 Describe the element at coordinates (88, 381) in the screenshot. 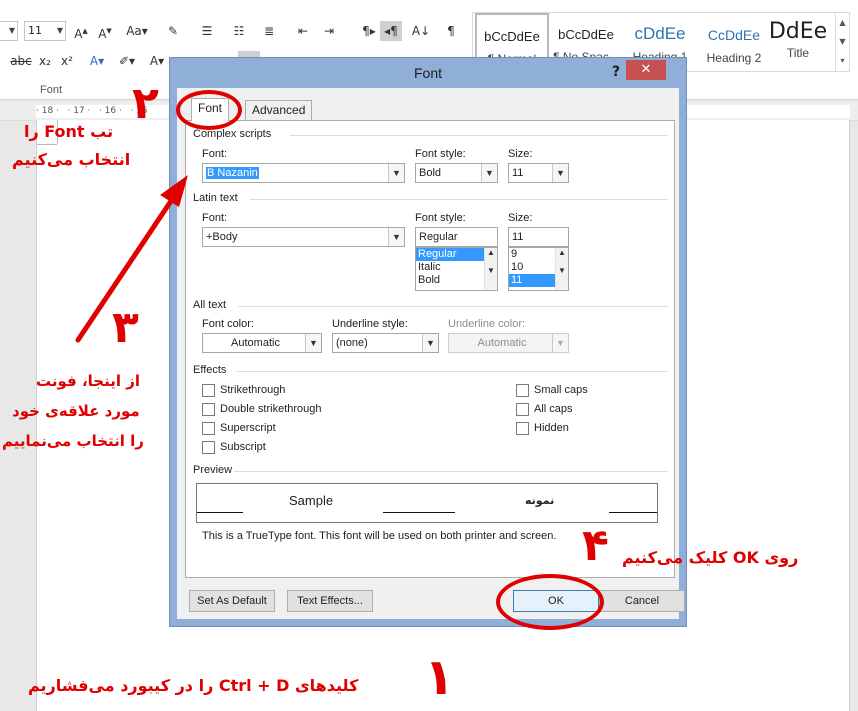

I see `step-3-text: از اینجا، فونت` at that location.